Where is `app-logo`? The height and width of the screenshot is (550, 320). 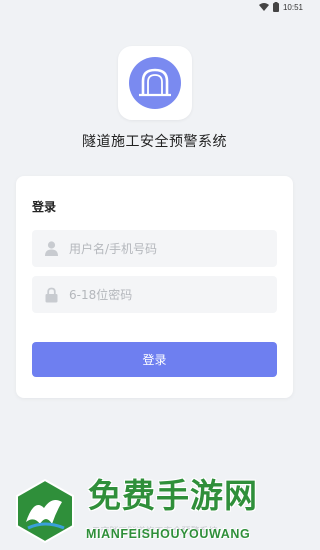
app-logo is located at coordinates (155, 83).